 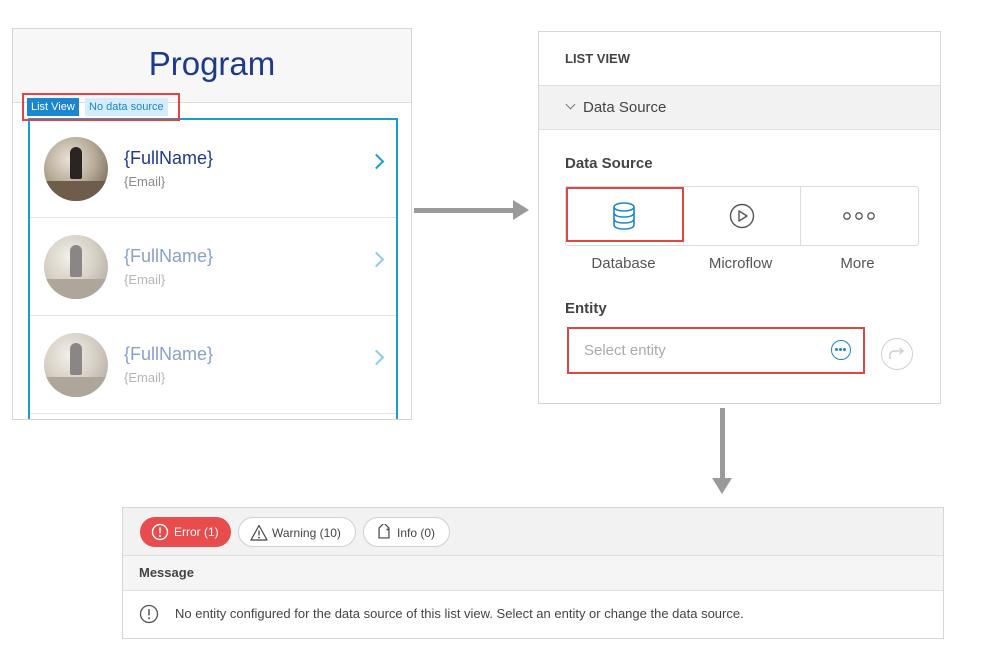 What do you see at coordinates (716, 350) in the screenshot?
I see `entity-select-input: Select entity` at bounding box center [716, 350].